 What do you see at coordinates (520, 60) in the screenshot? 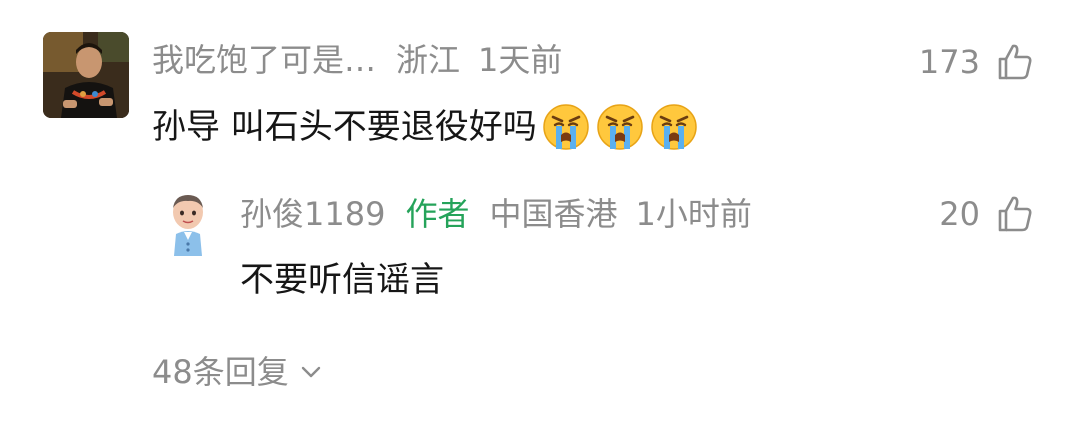
I see `comment-time: 1天前` at bounding box center [520, 60].